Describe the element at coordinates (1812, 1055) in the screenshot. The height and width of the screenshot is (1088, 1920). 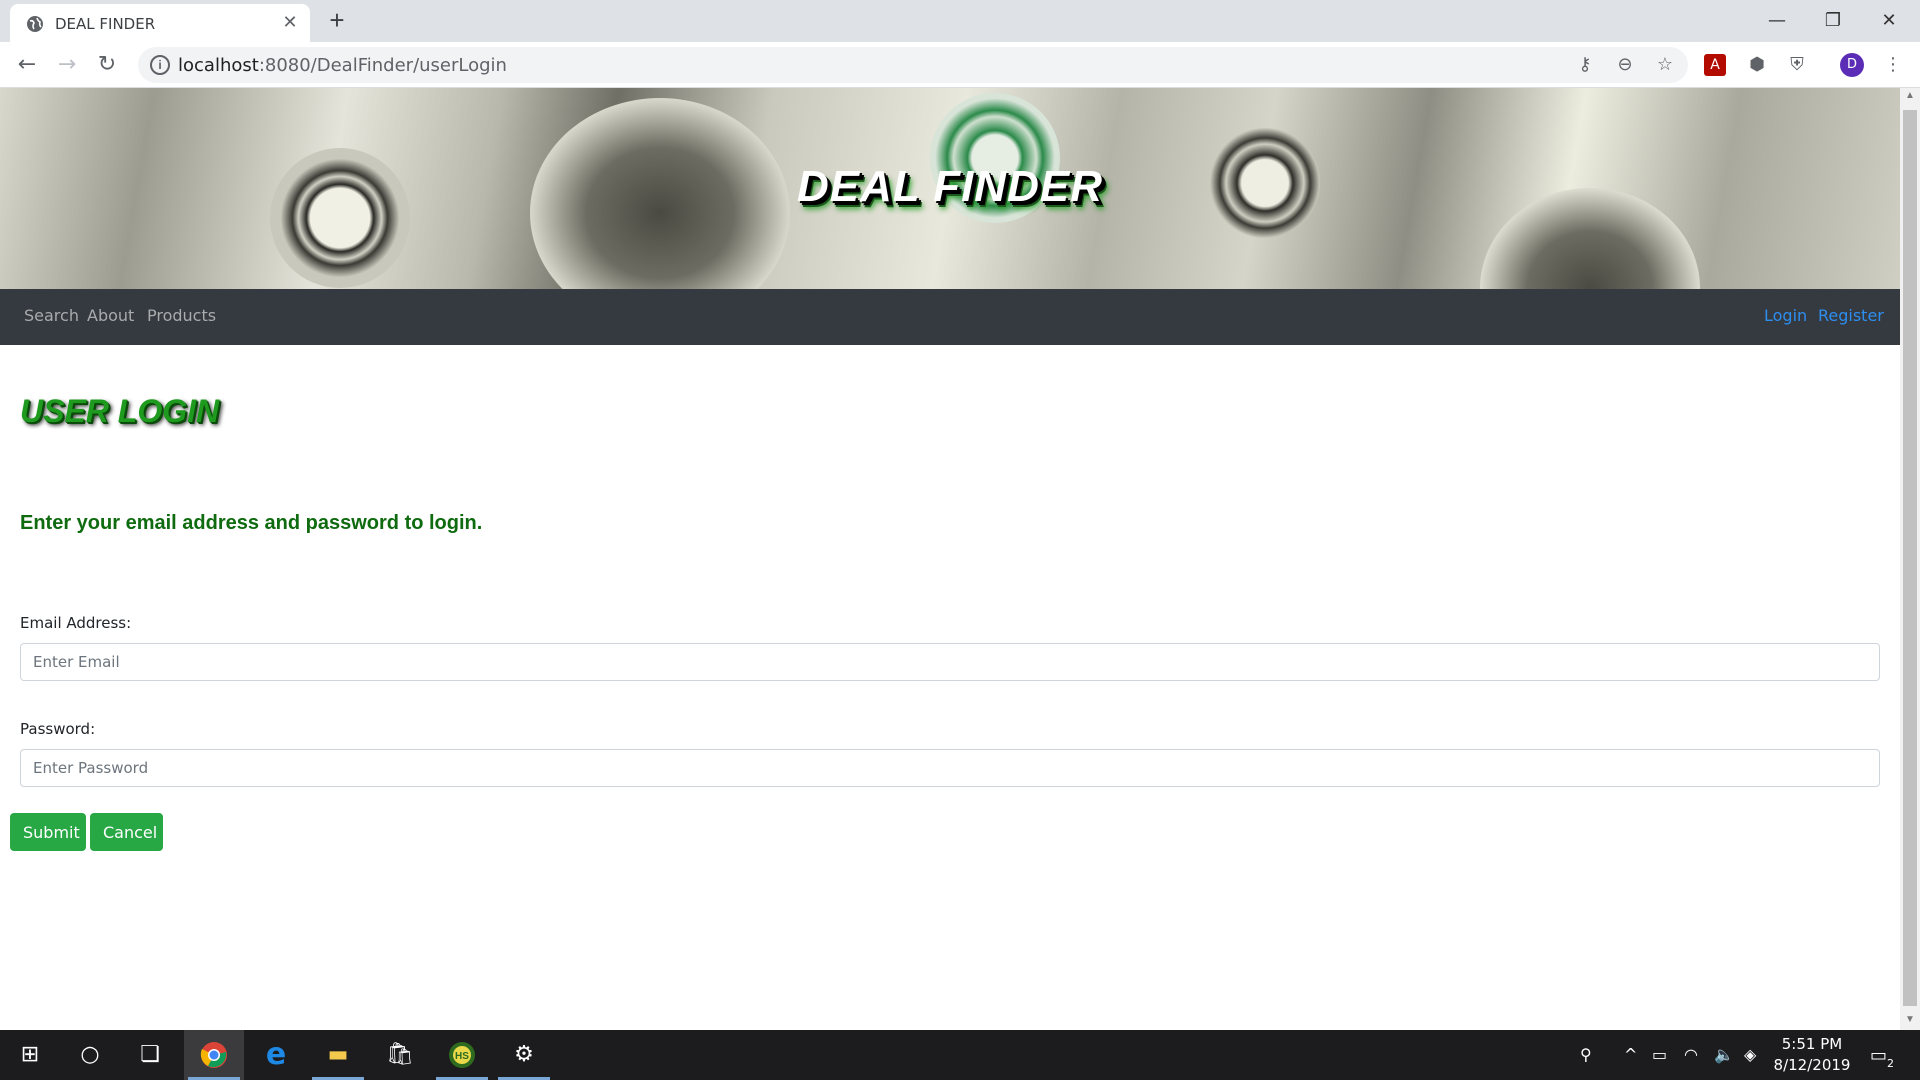
I see `system-clock: 5:51 PM 8/12/2019` at that location.